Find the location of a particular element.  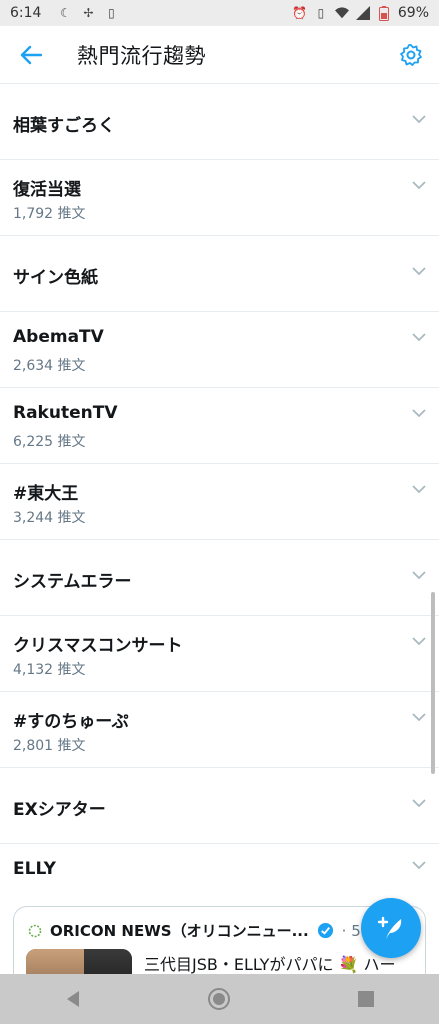

compose-tweet-button is located at coordinates (391, 928).